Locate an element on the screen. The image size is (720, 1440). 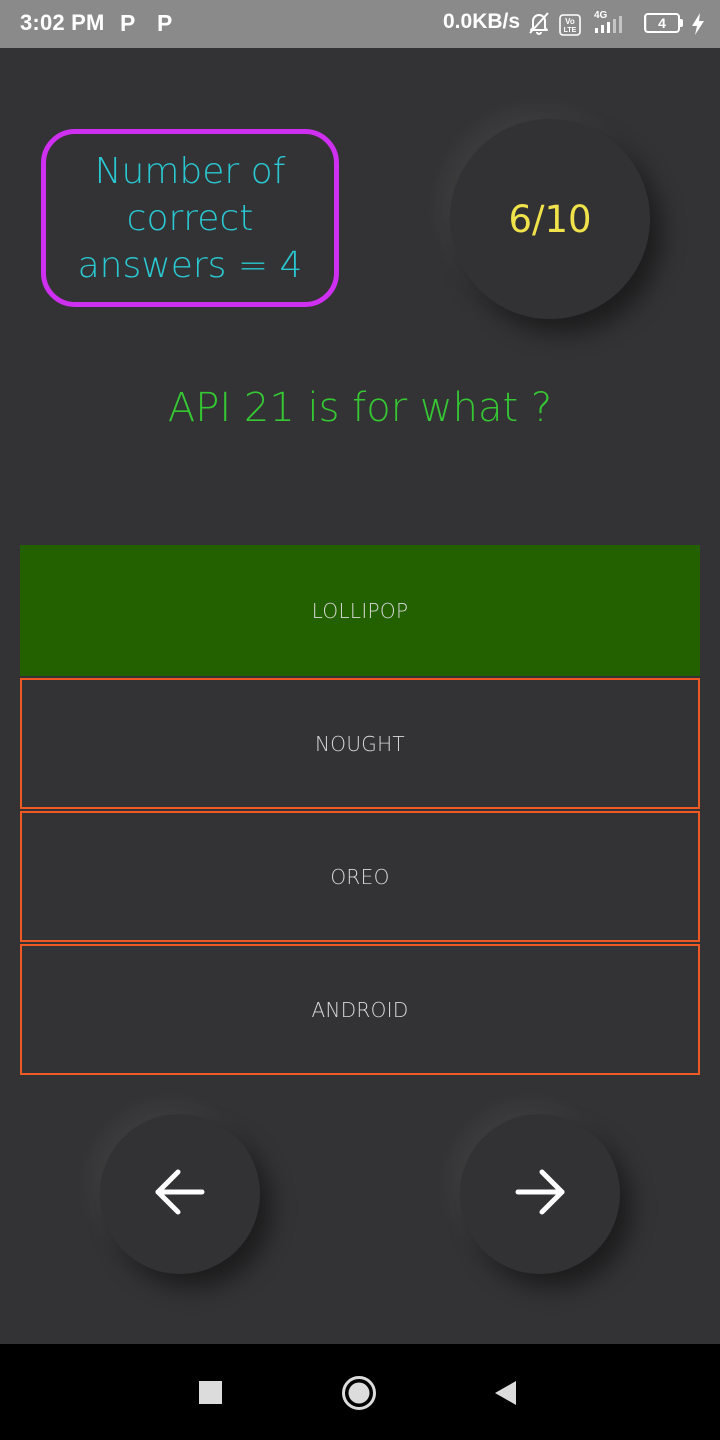
battery-icon: 4 is located at coordinates (662, 23).